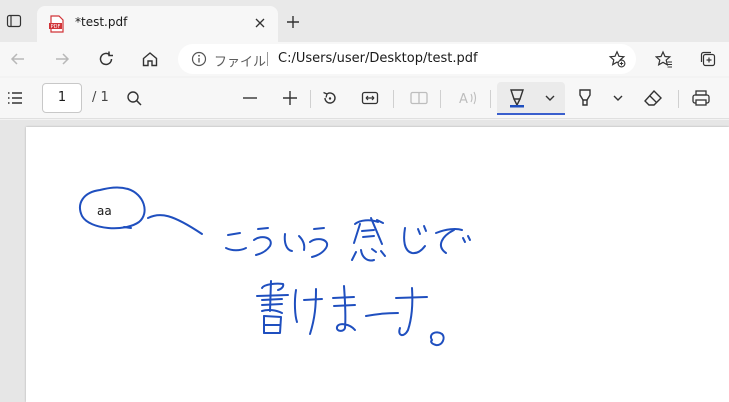 This screenshot has width=729, height=402. I want to click on ink-connector-line, so click(175, 224).